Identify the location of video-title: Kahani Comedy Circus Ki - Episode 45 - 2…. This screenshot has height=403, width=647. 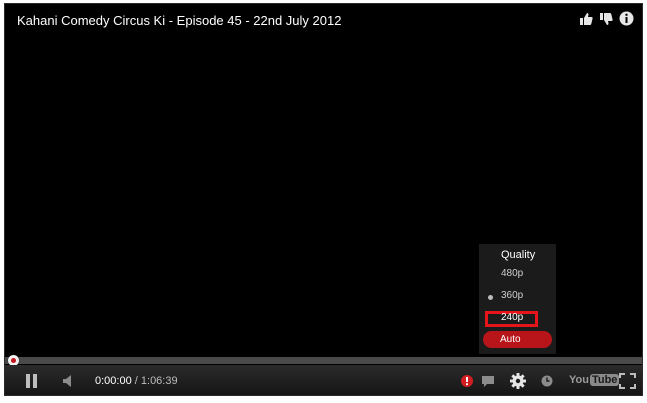
(179, 20).